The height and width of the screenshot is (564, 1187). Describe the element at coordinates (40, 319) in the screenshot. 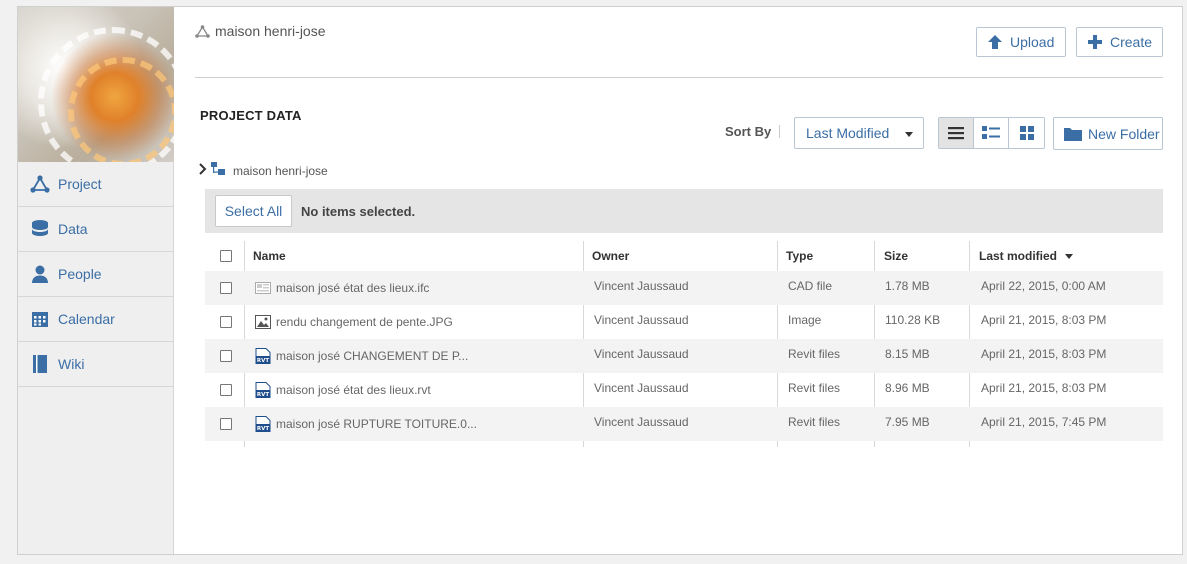

I see `calendar-icon` at that location.